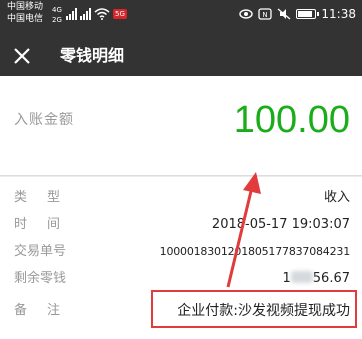 The width and height of the screenshot is (362, 339). What do you see at coordinates (102, 14) in the screenshot?
I see `wifi-icon` at bounding box center [102, 14].